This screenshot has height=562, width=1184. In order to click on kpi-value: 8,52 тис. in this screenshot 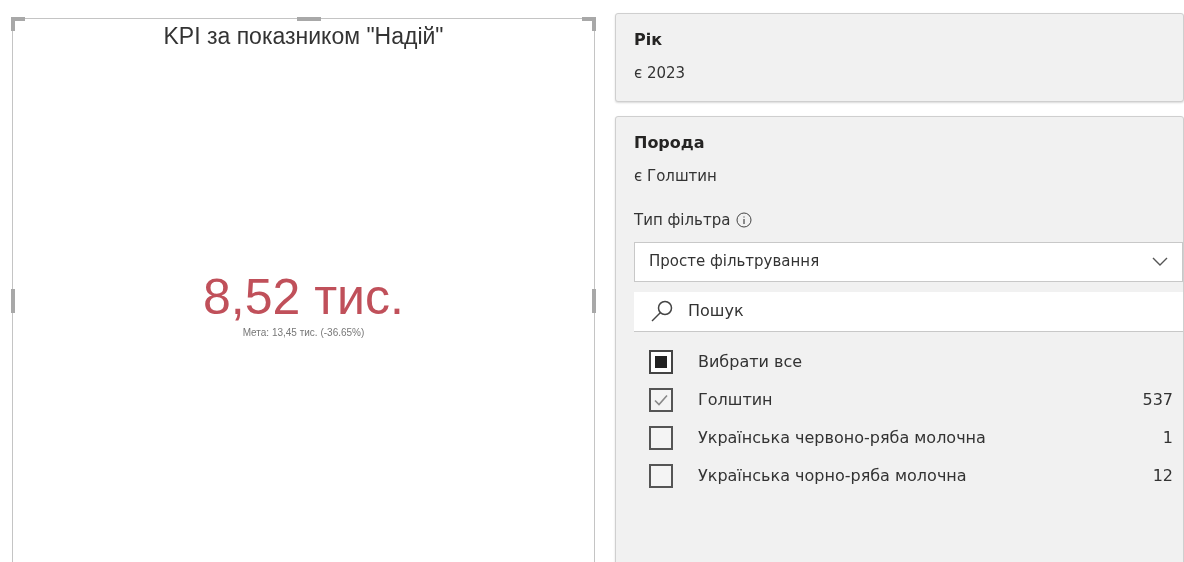, I will do `click(303, 297)`.